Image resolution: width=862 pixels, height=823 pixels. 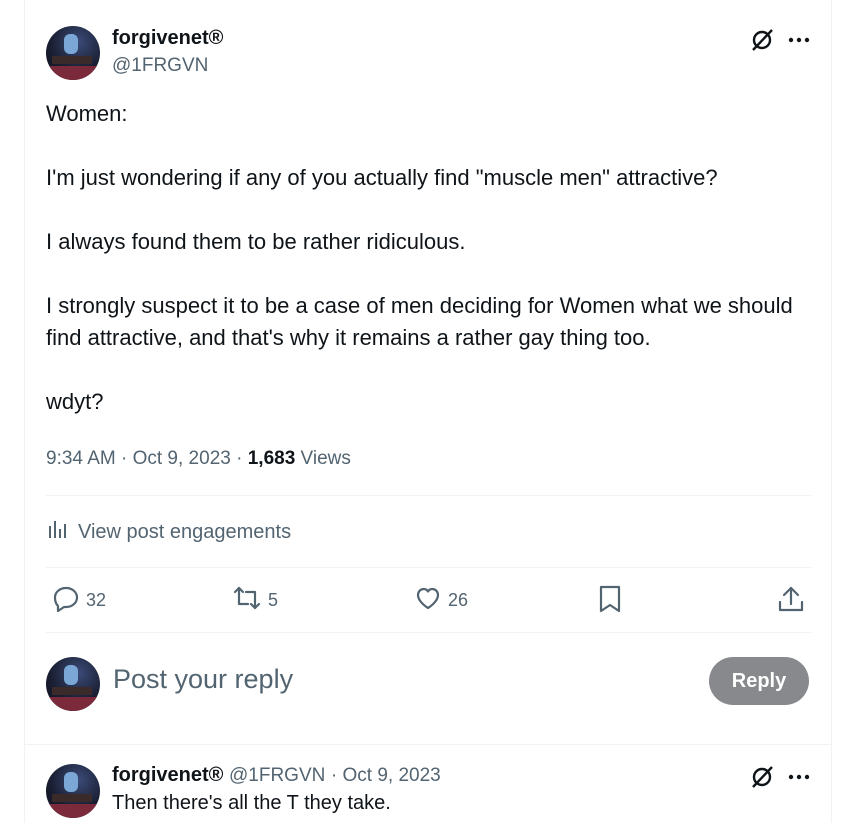 I want to click on bookmark-action, so click(x=610, y=601).